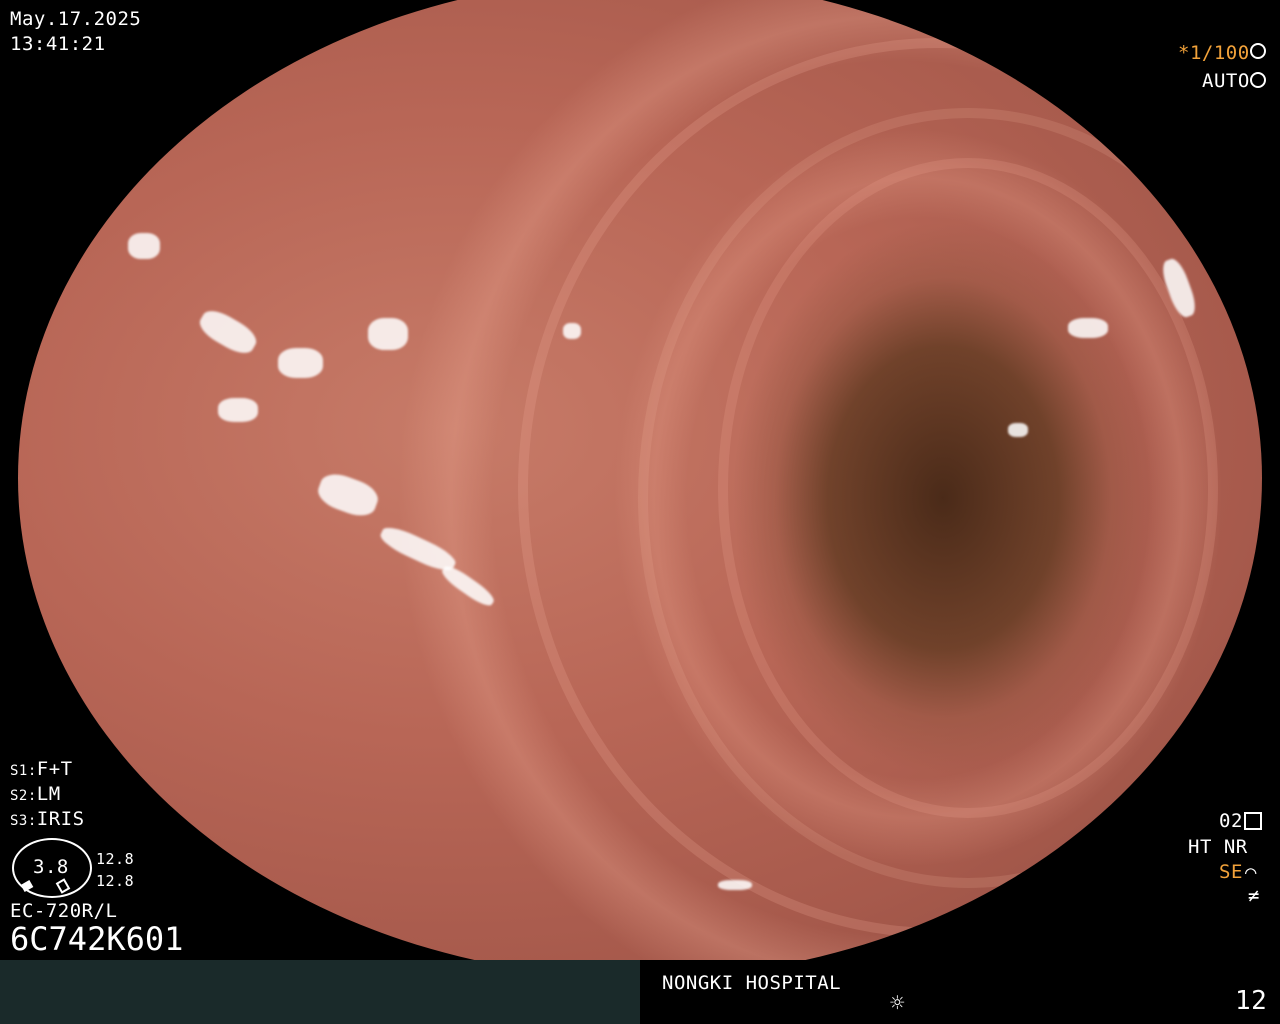 Image resolution: width=1280 pixels, height=1024 pixels. Describe the element at coordinates (64, 911) in the screenshot. I see `scope-model: EC-720R/L` at that location.